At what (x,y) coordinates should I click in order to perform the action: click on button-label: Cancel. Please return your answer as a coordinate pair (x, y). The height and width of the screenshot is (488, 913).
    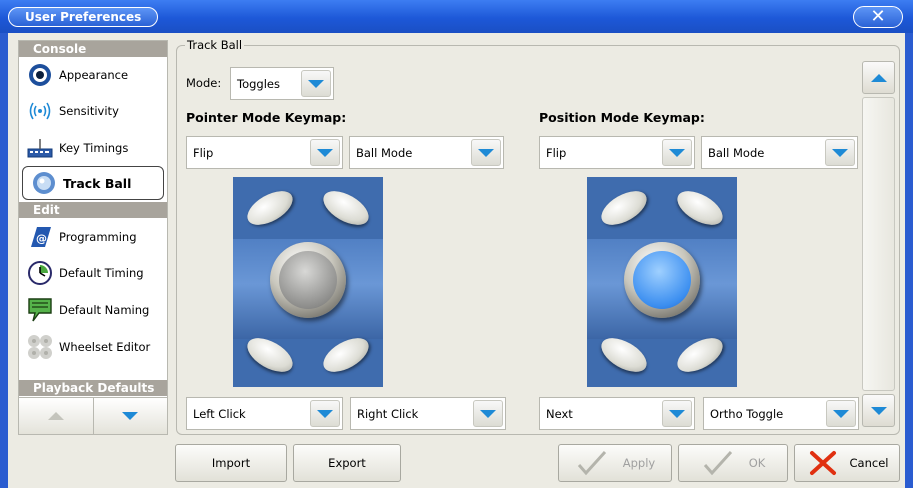
    Looking at the image, I should click on (869, 463).